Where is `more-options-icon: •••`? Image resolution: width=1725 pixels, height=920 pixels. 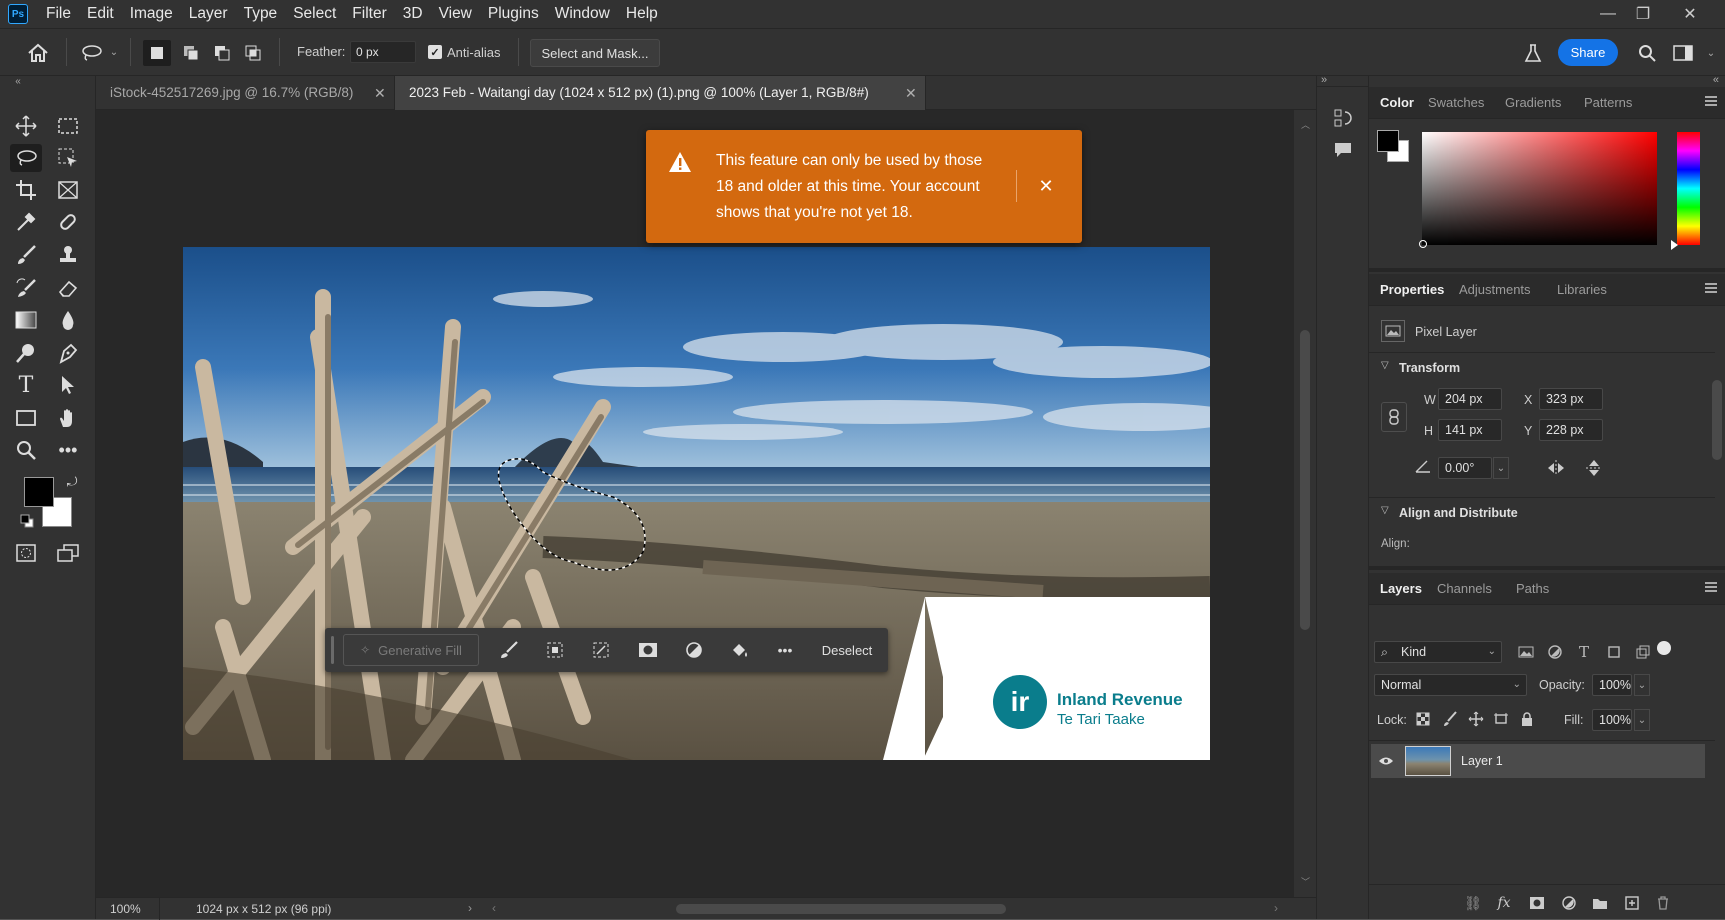
more-options-icon: ••• is located at coordinates (785, 650).